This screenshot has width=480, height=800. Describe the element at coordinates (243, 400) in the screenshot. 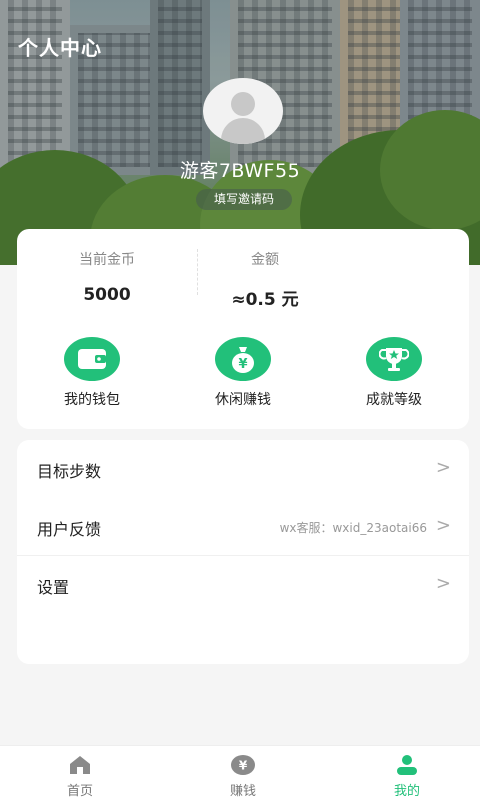

I see `casual-earn-label: 休闲赚钱` at that location.